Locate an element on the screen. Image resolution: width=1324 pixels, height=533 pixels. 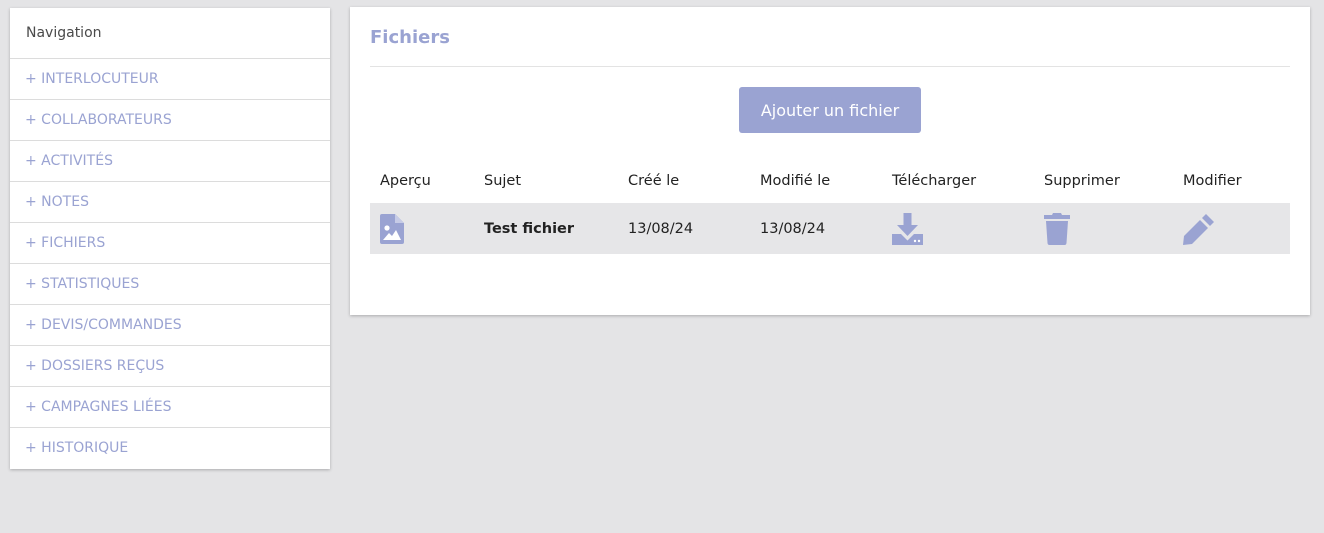
modified-date-cell: 13/08/24 is located at coordinates (816, 228).